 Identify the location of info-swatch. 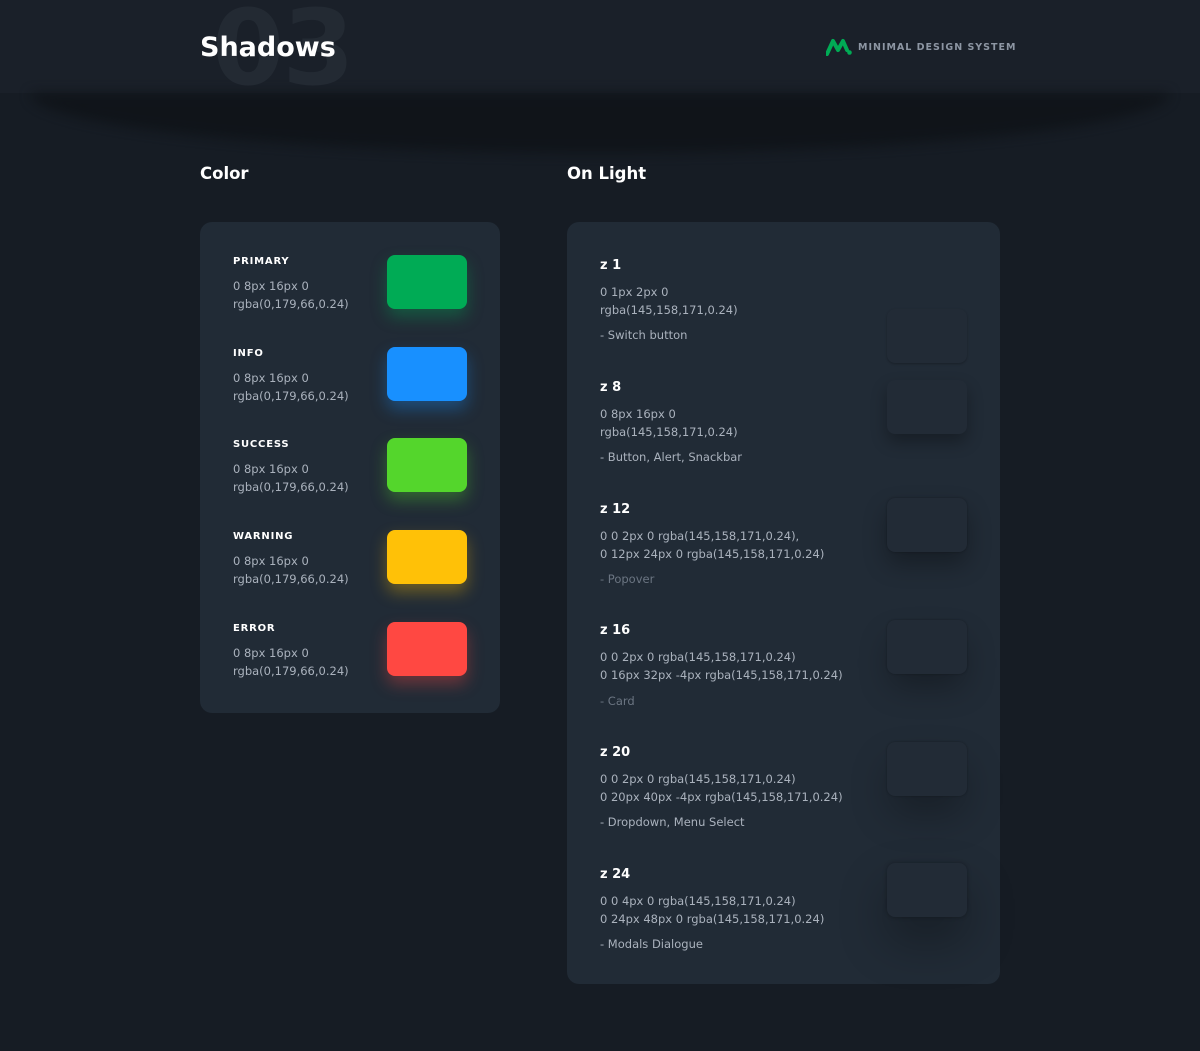
(427, 374).